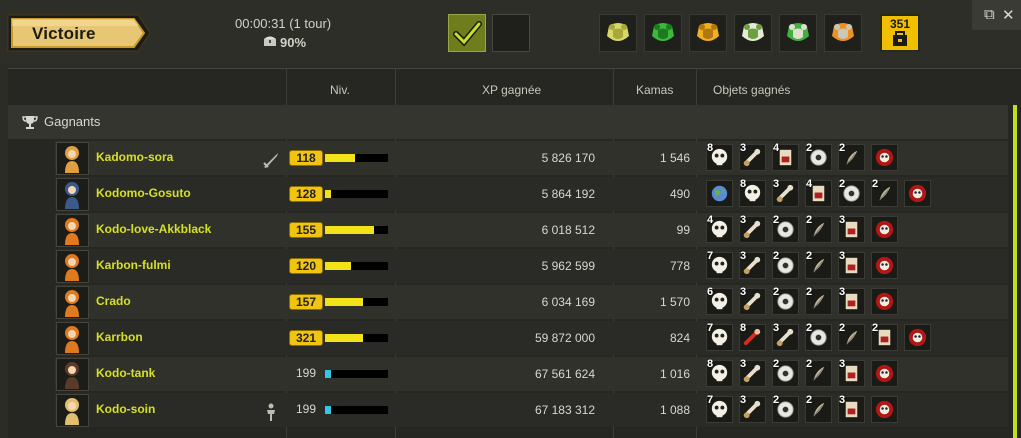 The height and width of the screenshot is (438, 1021). I want to click on armor-yellow-icon, so click(618, 33).